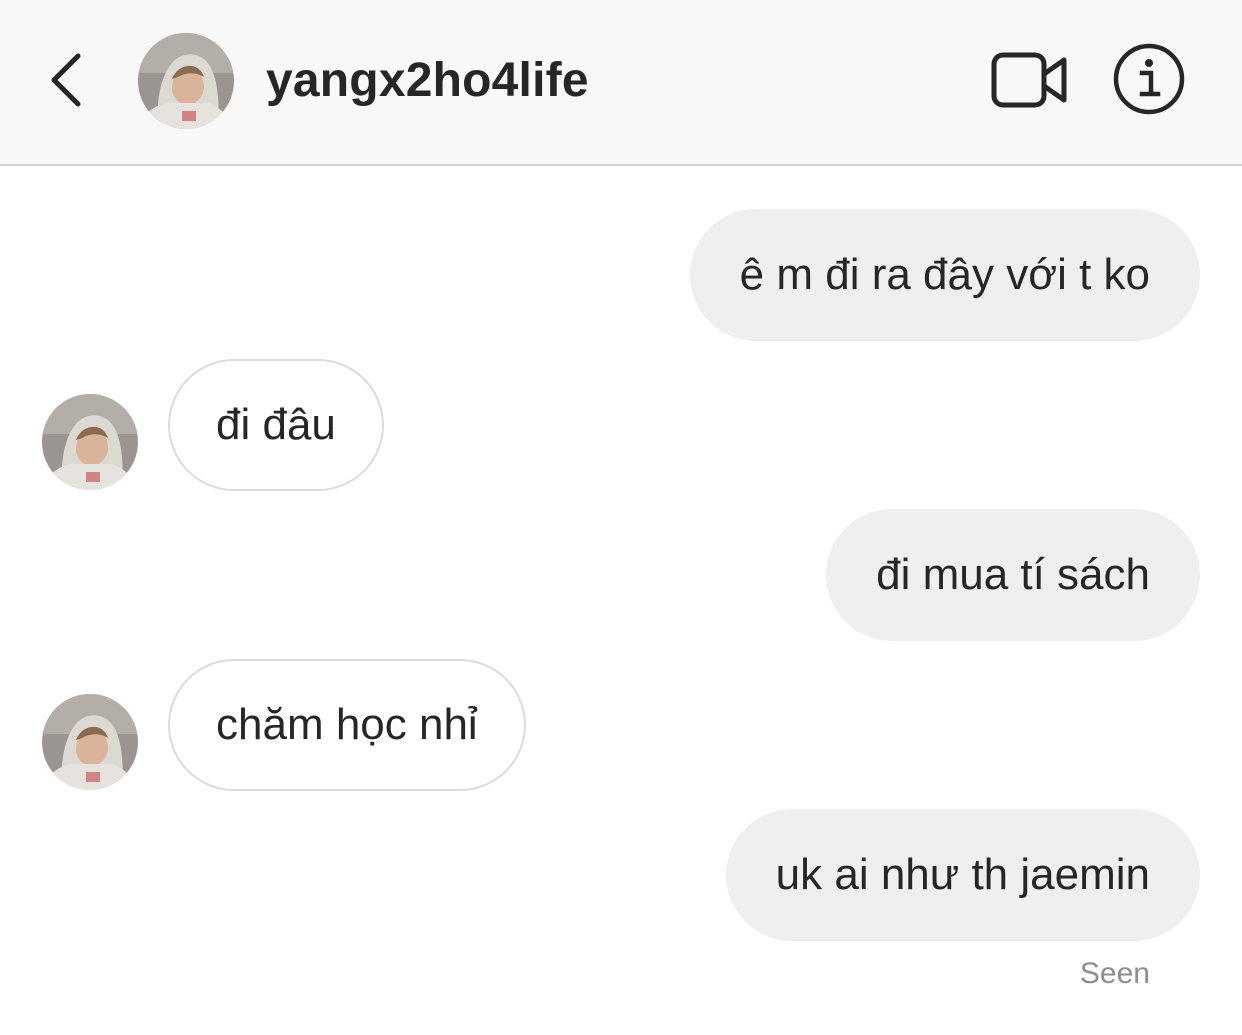 The width and height of the screenshot is (1242, 1035). I want to click on thread-username: yangx2ho4life, so click(427, 81).